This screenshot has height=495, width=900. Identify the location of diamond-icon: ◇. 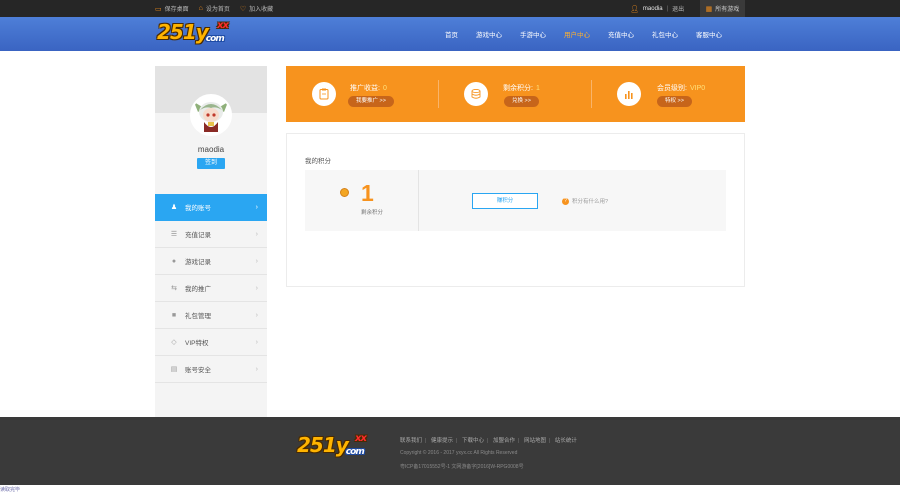
(174, 342).